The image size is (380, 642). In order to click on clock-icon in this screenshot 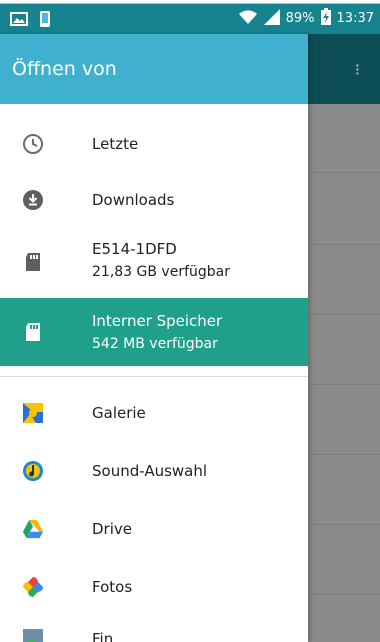, I will do `click(33, 144)`.